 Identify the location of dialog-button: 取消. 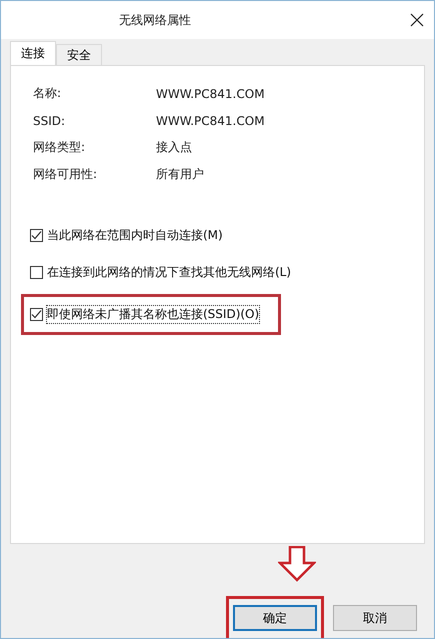
(375, 618).